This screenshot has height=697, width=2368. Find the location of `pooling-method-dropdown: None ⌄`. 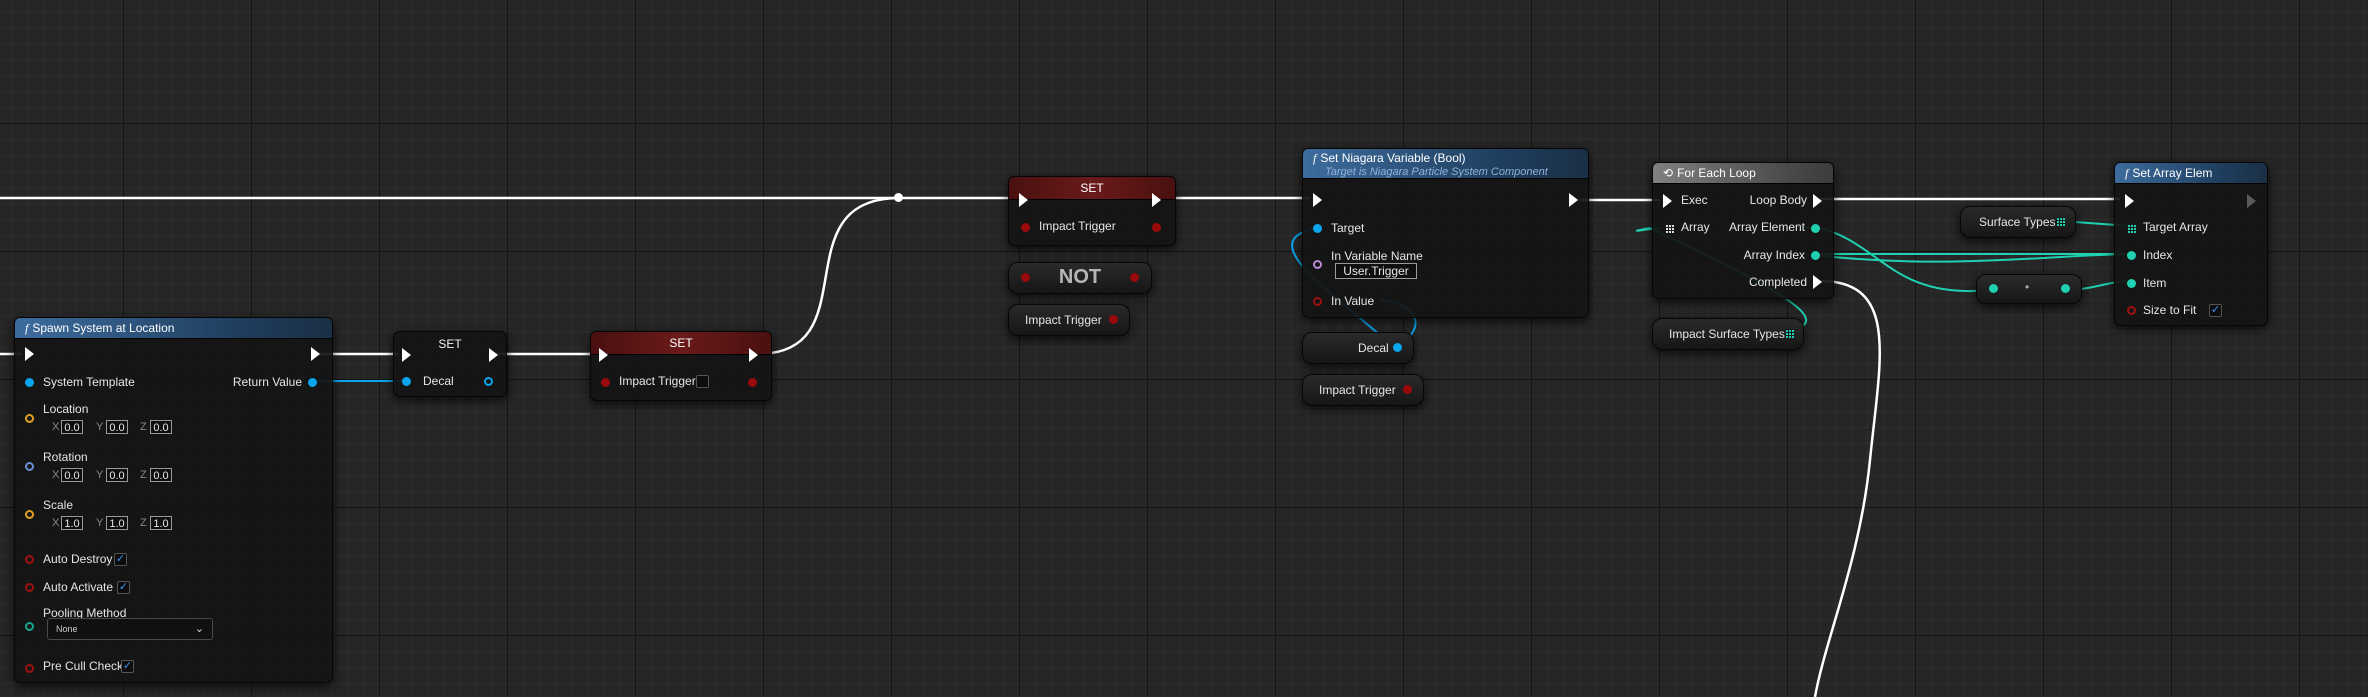

pooling-method-dropdown: None ⌄ is located at coordinates (130, 629).